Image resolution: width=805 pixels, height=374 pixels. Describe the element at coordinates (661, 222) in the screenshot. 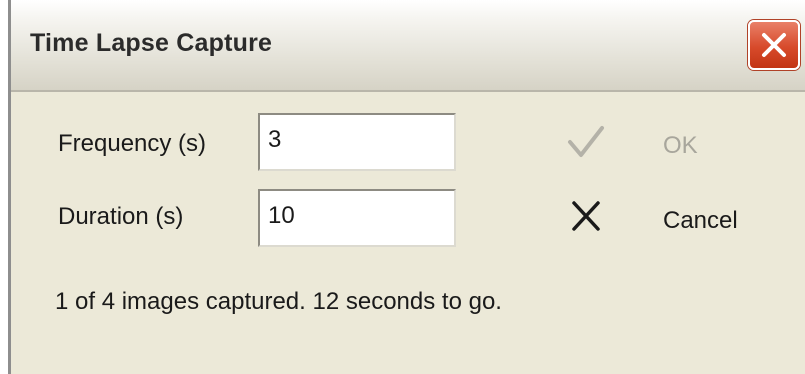

I see `cancel-button: Cancel` at that location.